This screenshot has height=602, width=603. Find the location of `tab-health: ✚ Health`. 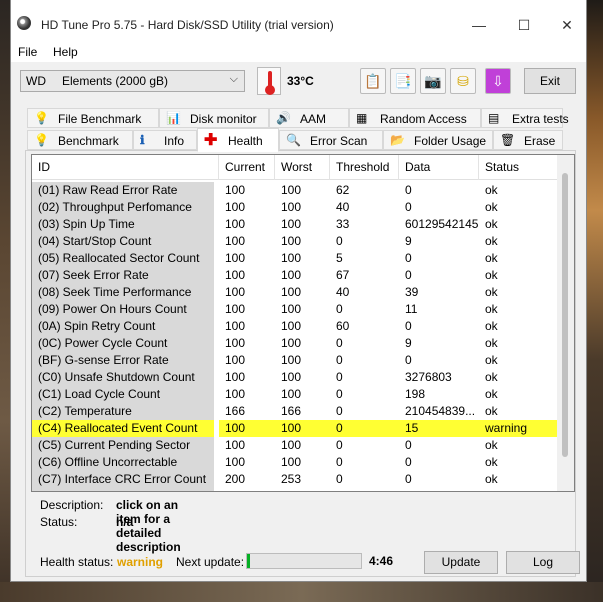

tab-health: ✚ Health is located at coordinates (238, 140).